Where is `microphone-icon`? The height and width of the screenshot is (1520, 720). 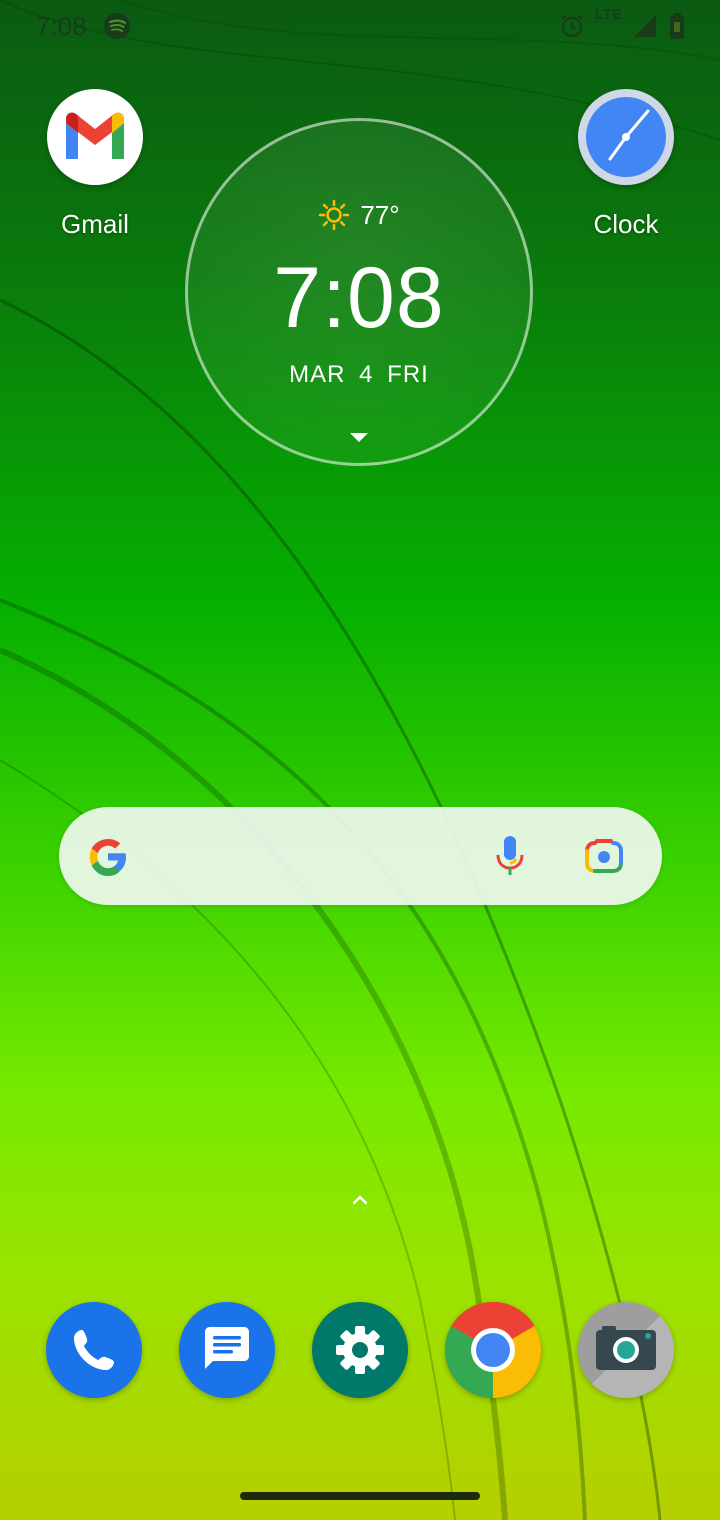 microphone-icon is located at coordinates (510, 857).